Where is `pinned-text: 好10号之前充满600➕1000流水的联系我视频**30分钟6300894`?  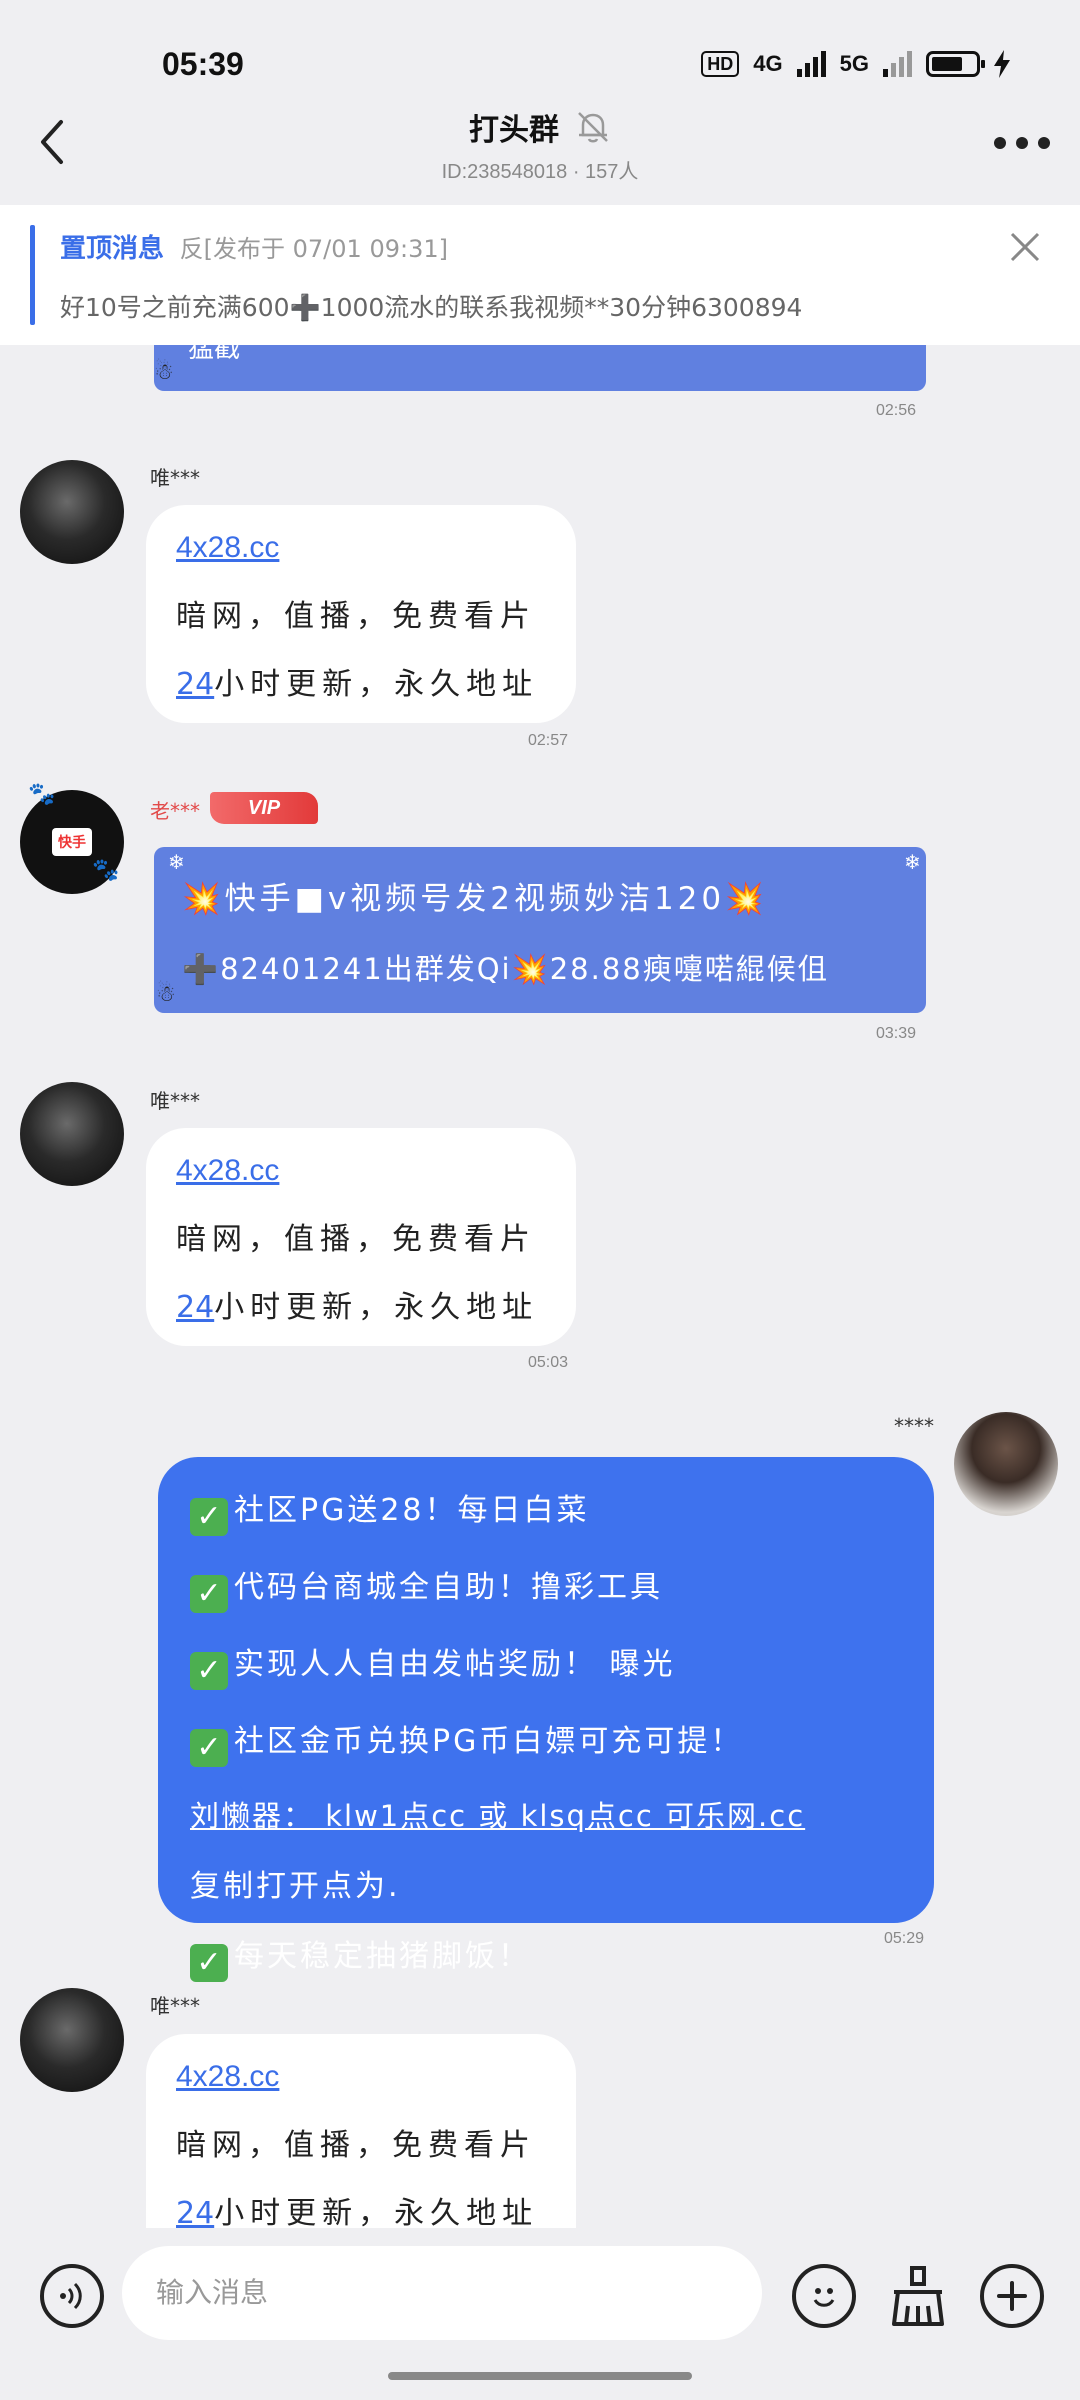
pinned-text: 好10号之前充满600➕1000流水的联系我视频**30分钟6300894 is located at coordinates (431, 307).